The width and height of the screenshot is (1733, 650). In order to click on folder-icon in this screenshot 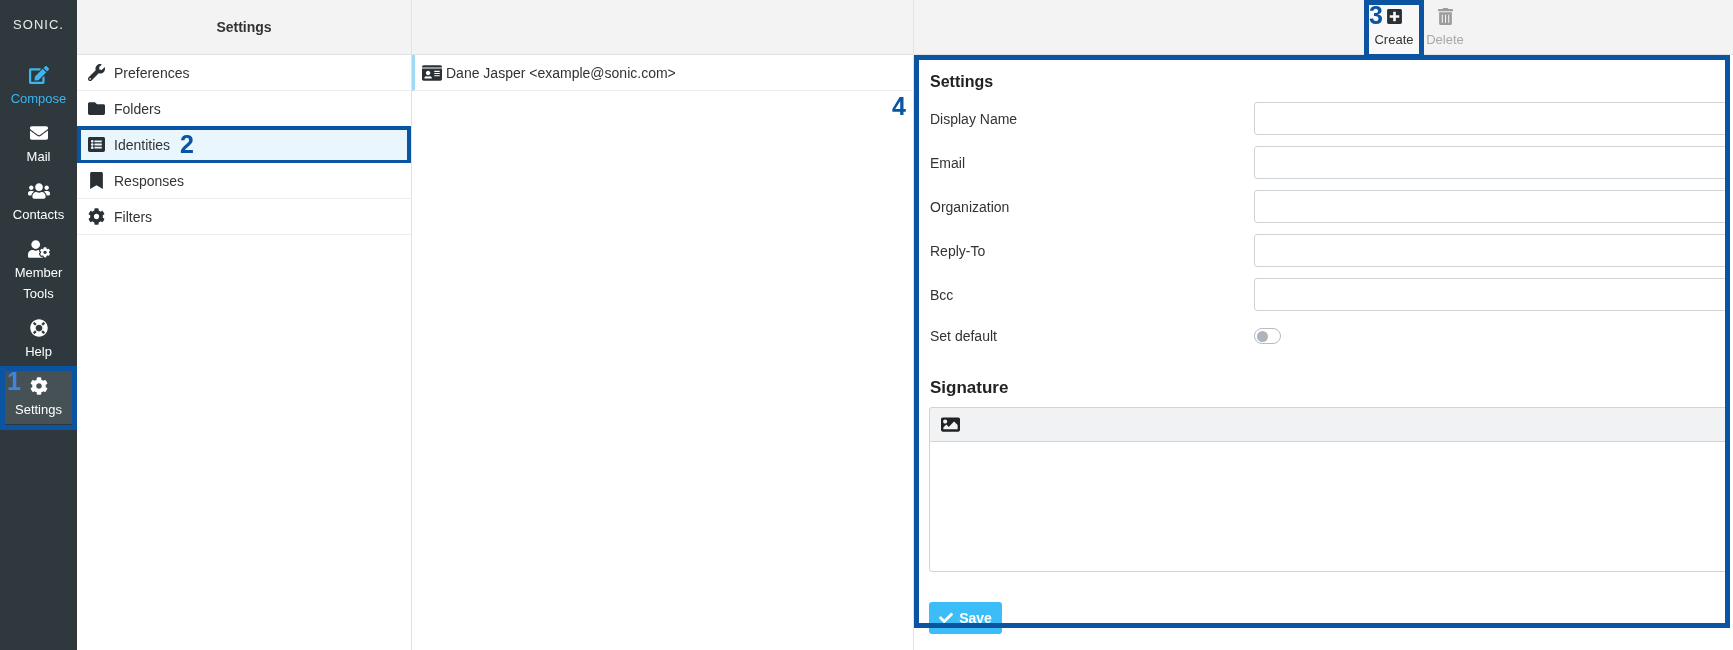, I will do `click(96, 108)`.